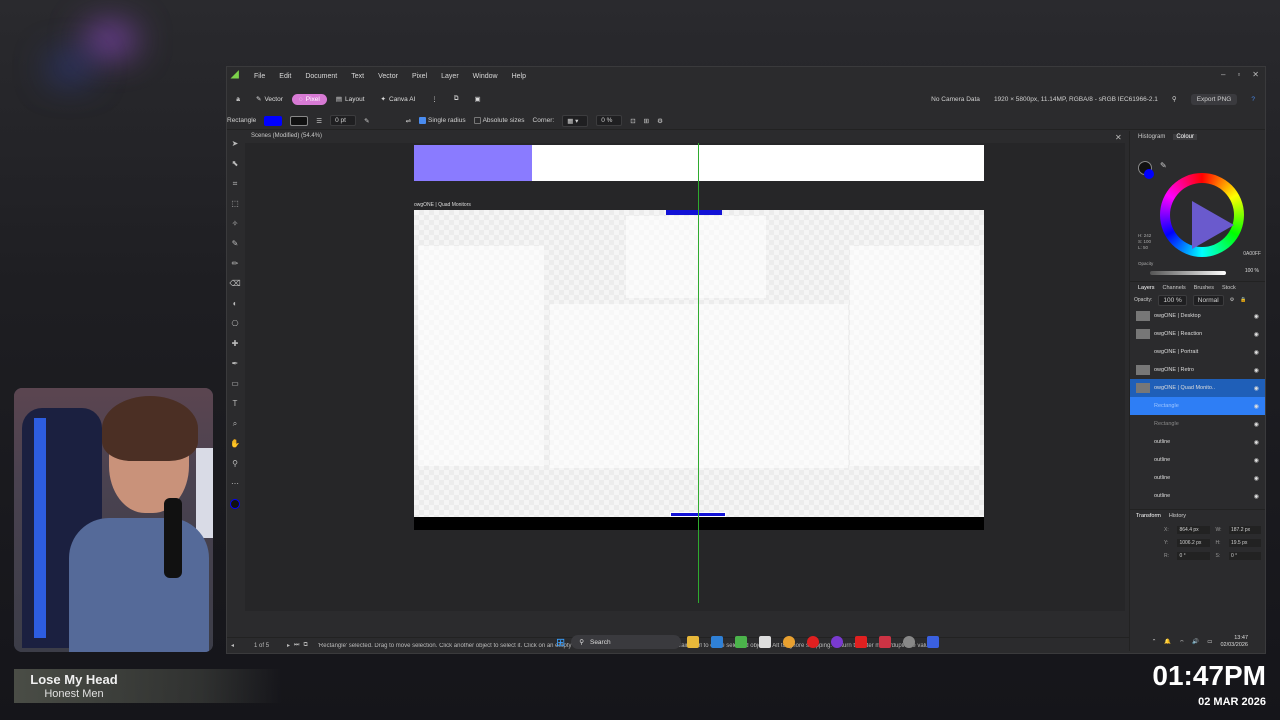 The image size is (1280, 720). I want to click on blend-mode-select: Normal, so click(1208, 300).